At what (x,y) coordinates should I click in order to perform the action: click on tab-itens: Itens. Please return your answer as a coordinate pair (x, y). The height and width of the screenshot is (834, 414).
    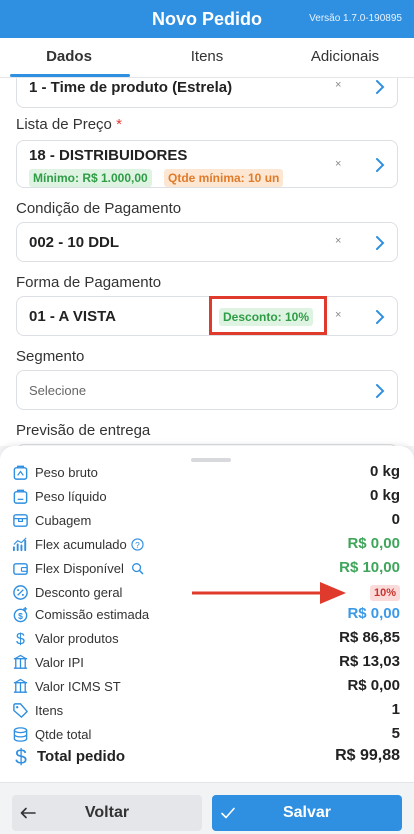
    Looking at the image, I should click on (207, 58).